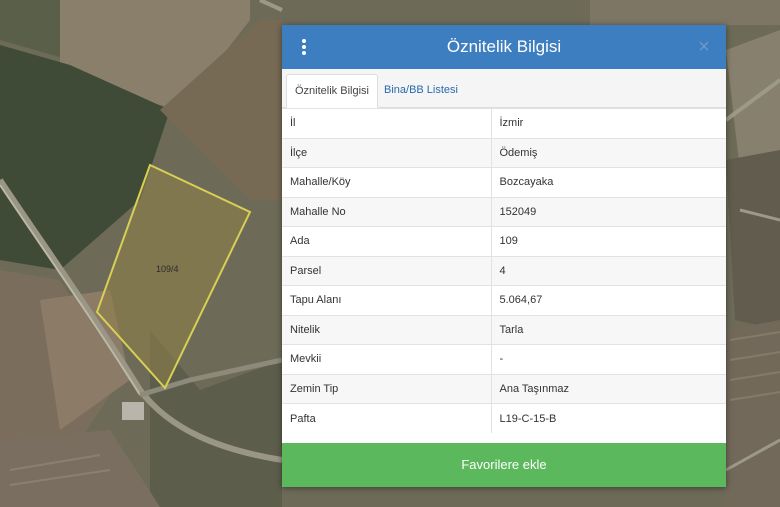  I want to click on table-row: İlçe Ödemiş, so click(504, 152).